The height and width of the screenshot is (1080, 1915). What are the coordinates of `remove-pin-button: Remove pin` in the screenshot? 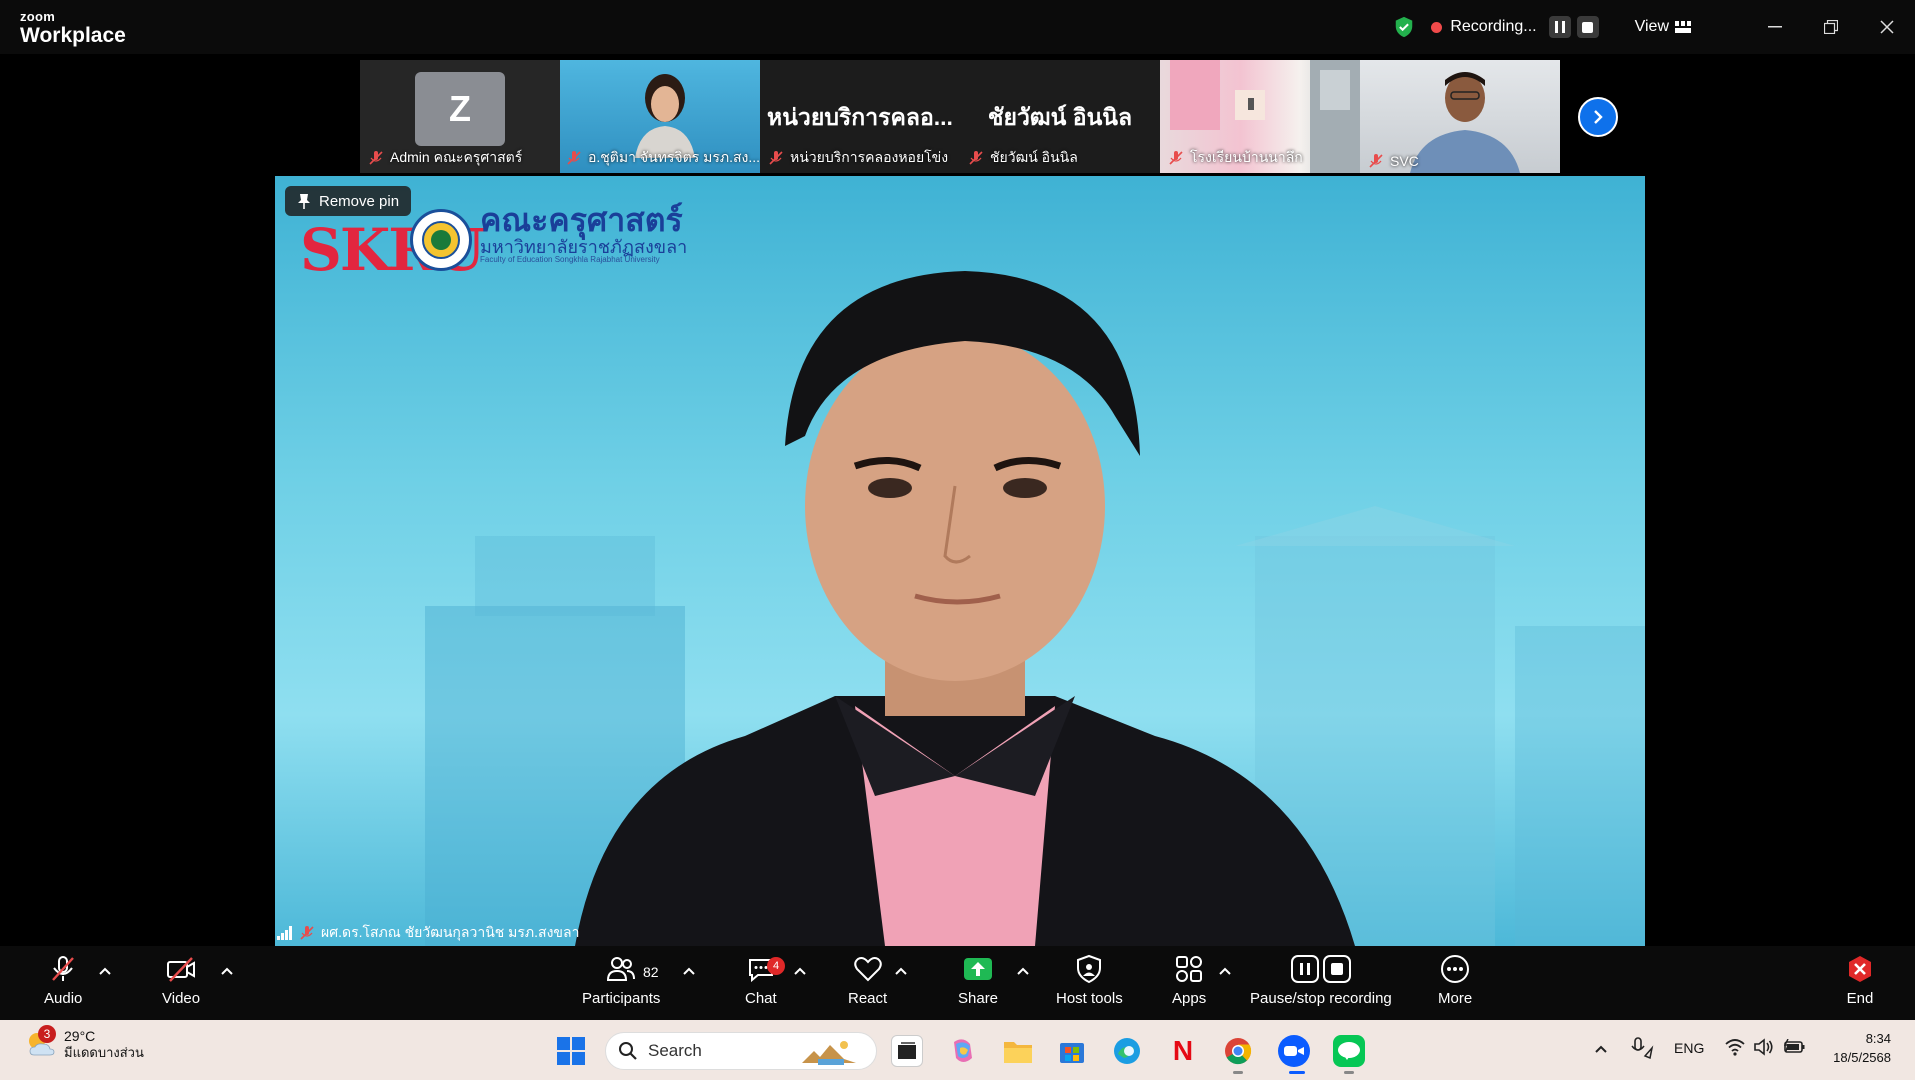 It's located at (348, 201).